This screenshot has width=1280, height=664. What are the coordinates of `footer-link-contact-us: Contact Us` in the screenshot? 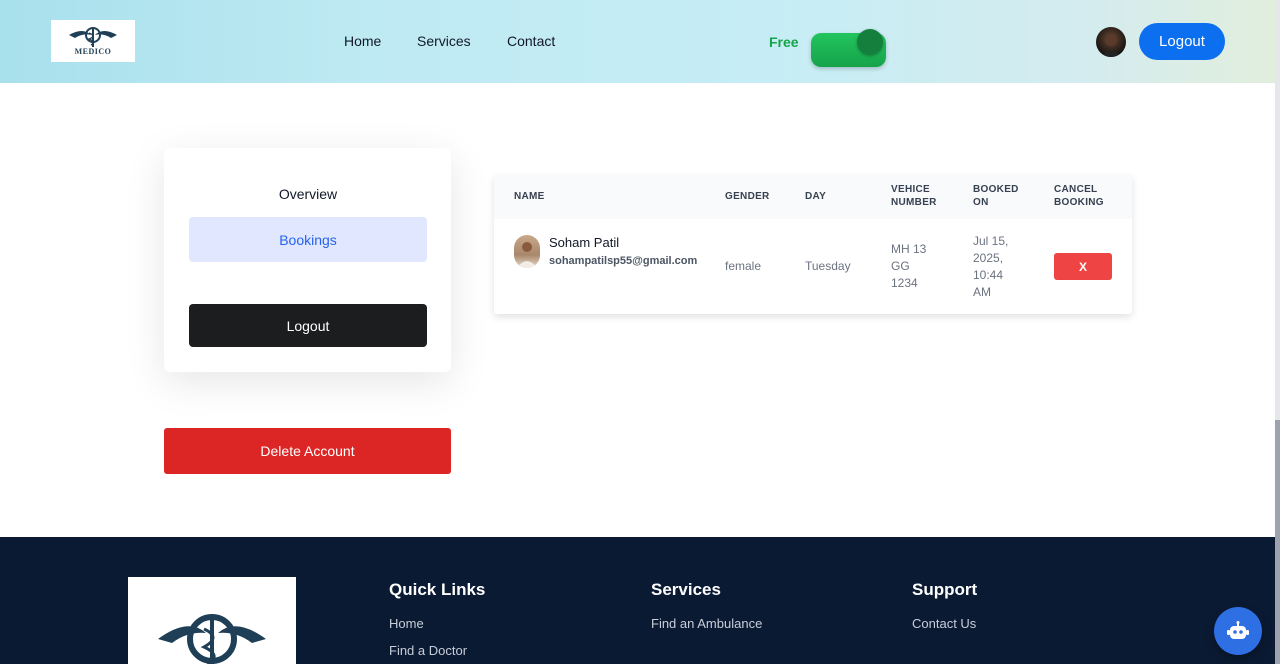 It's located at (944, 623).